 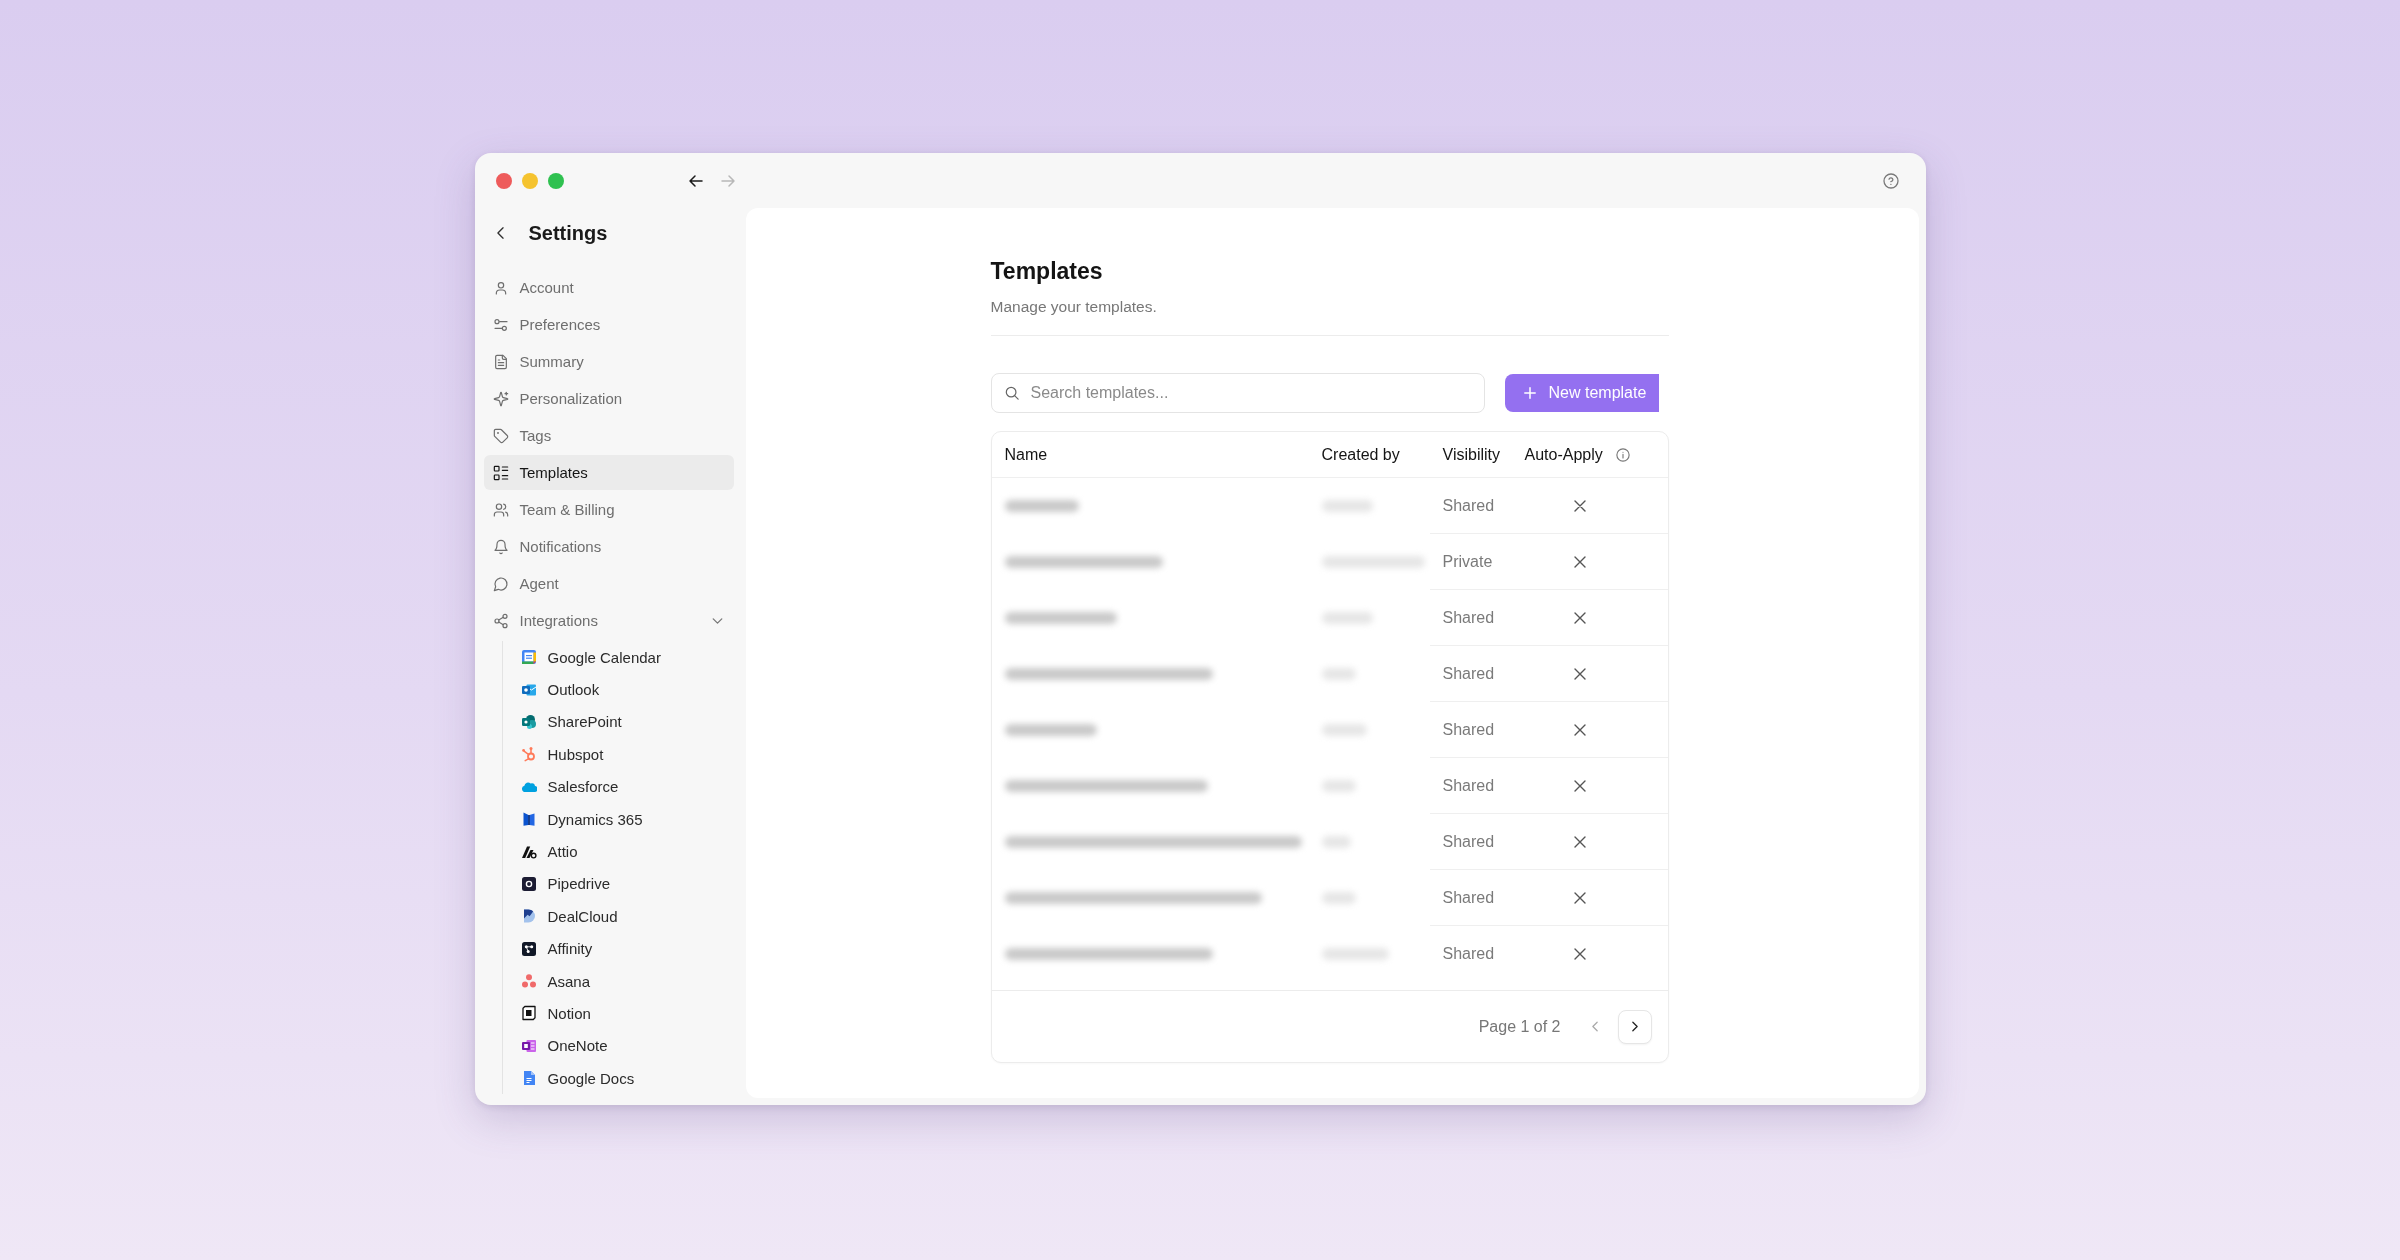 I want to click on sidebar-item: Summary, so click(x=608, y=361).